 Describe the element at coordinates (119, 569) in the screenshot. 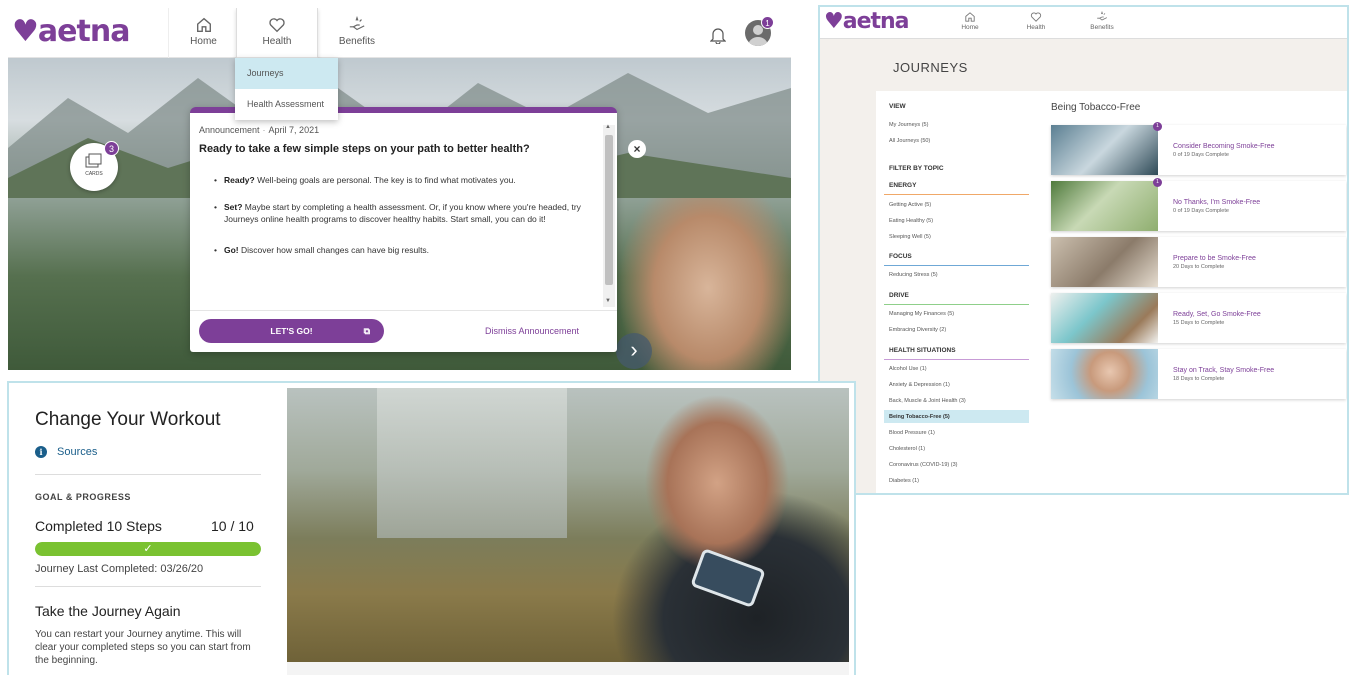

I see `last-completed-date: Journey Last Completed: 03/26/20` at that location.